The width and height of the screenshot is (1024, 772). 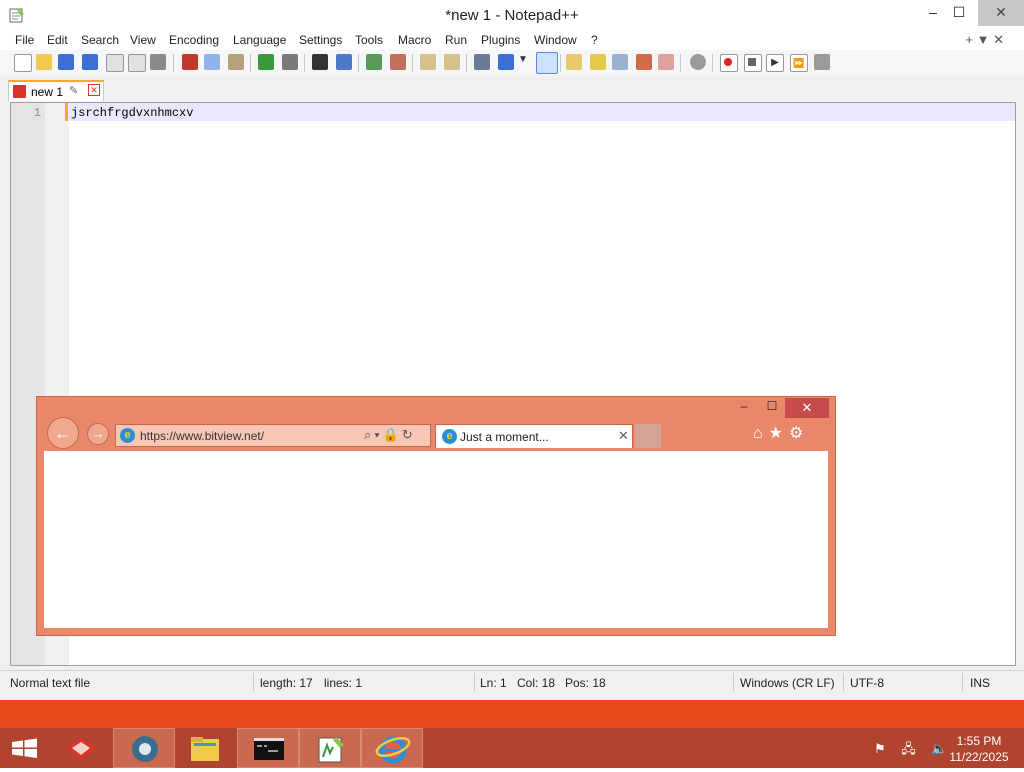 What do you see at coordinates (47, 92) in the screenshot?
I see `tab-label: new 1` at bounding box center [47, 92].